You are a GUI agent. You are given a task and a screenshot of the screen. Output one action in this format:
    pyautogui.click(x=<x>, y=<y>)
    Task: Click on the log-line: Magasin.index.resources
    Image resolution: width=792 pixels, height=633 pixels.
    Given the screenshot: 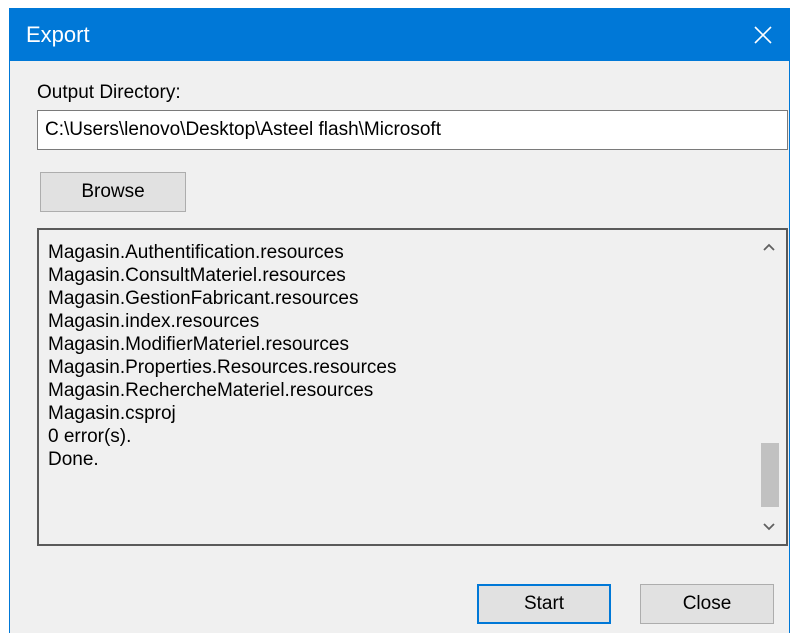 What is the action you would take?
    pyautogui.click(x=154, y=321)
    